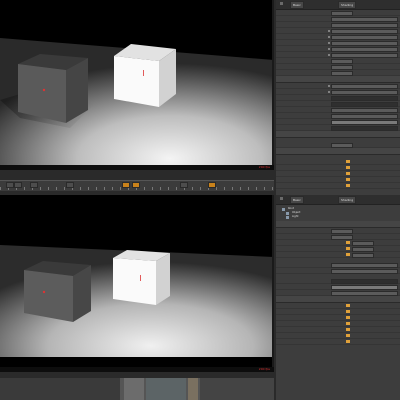 This screenshot has width=400, height=400. Describe the element at coordinates (70, 185) in the screenshot. I see `key-button` at that location.